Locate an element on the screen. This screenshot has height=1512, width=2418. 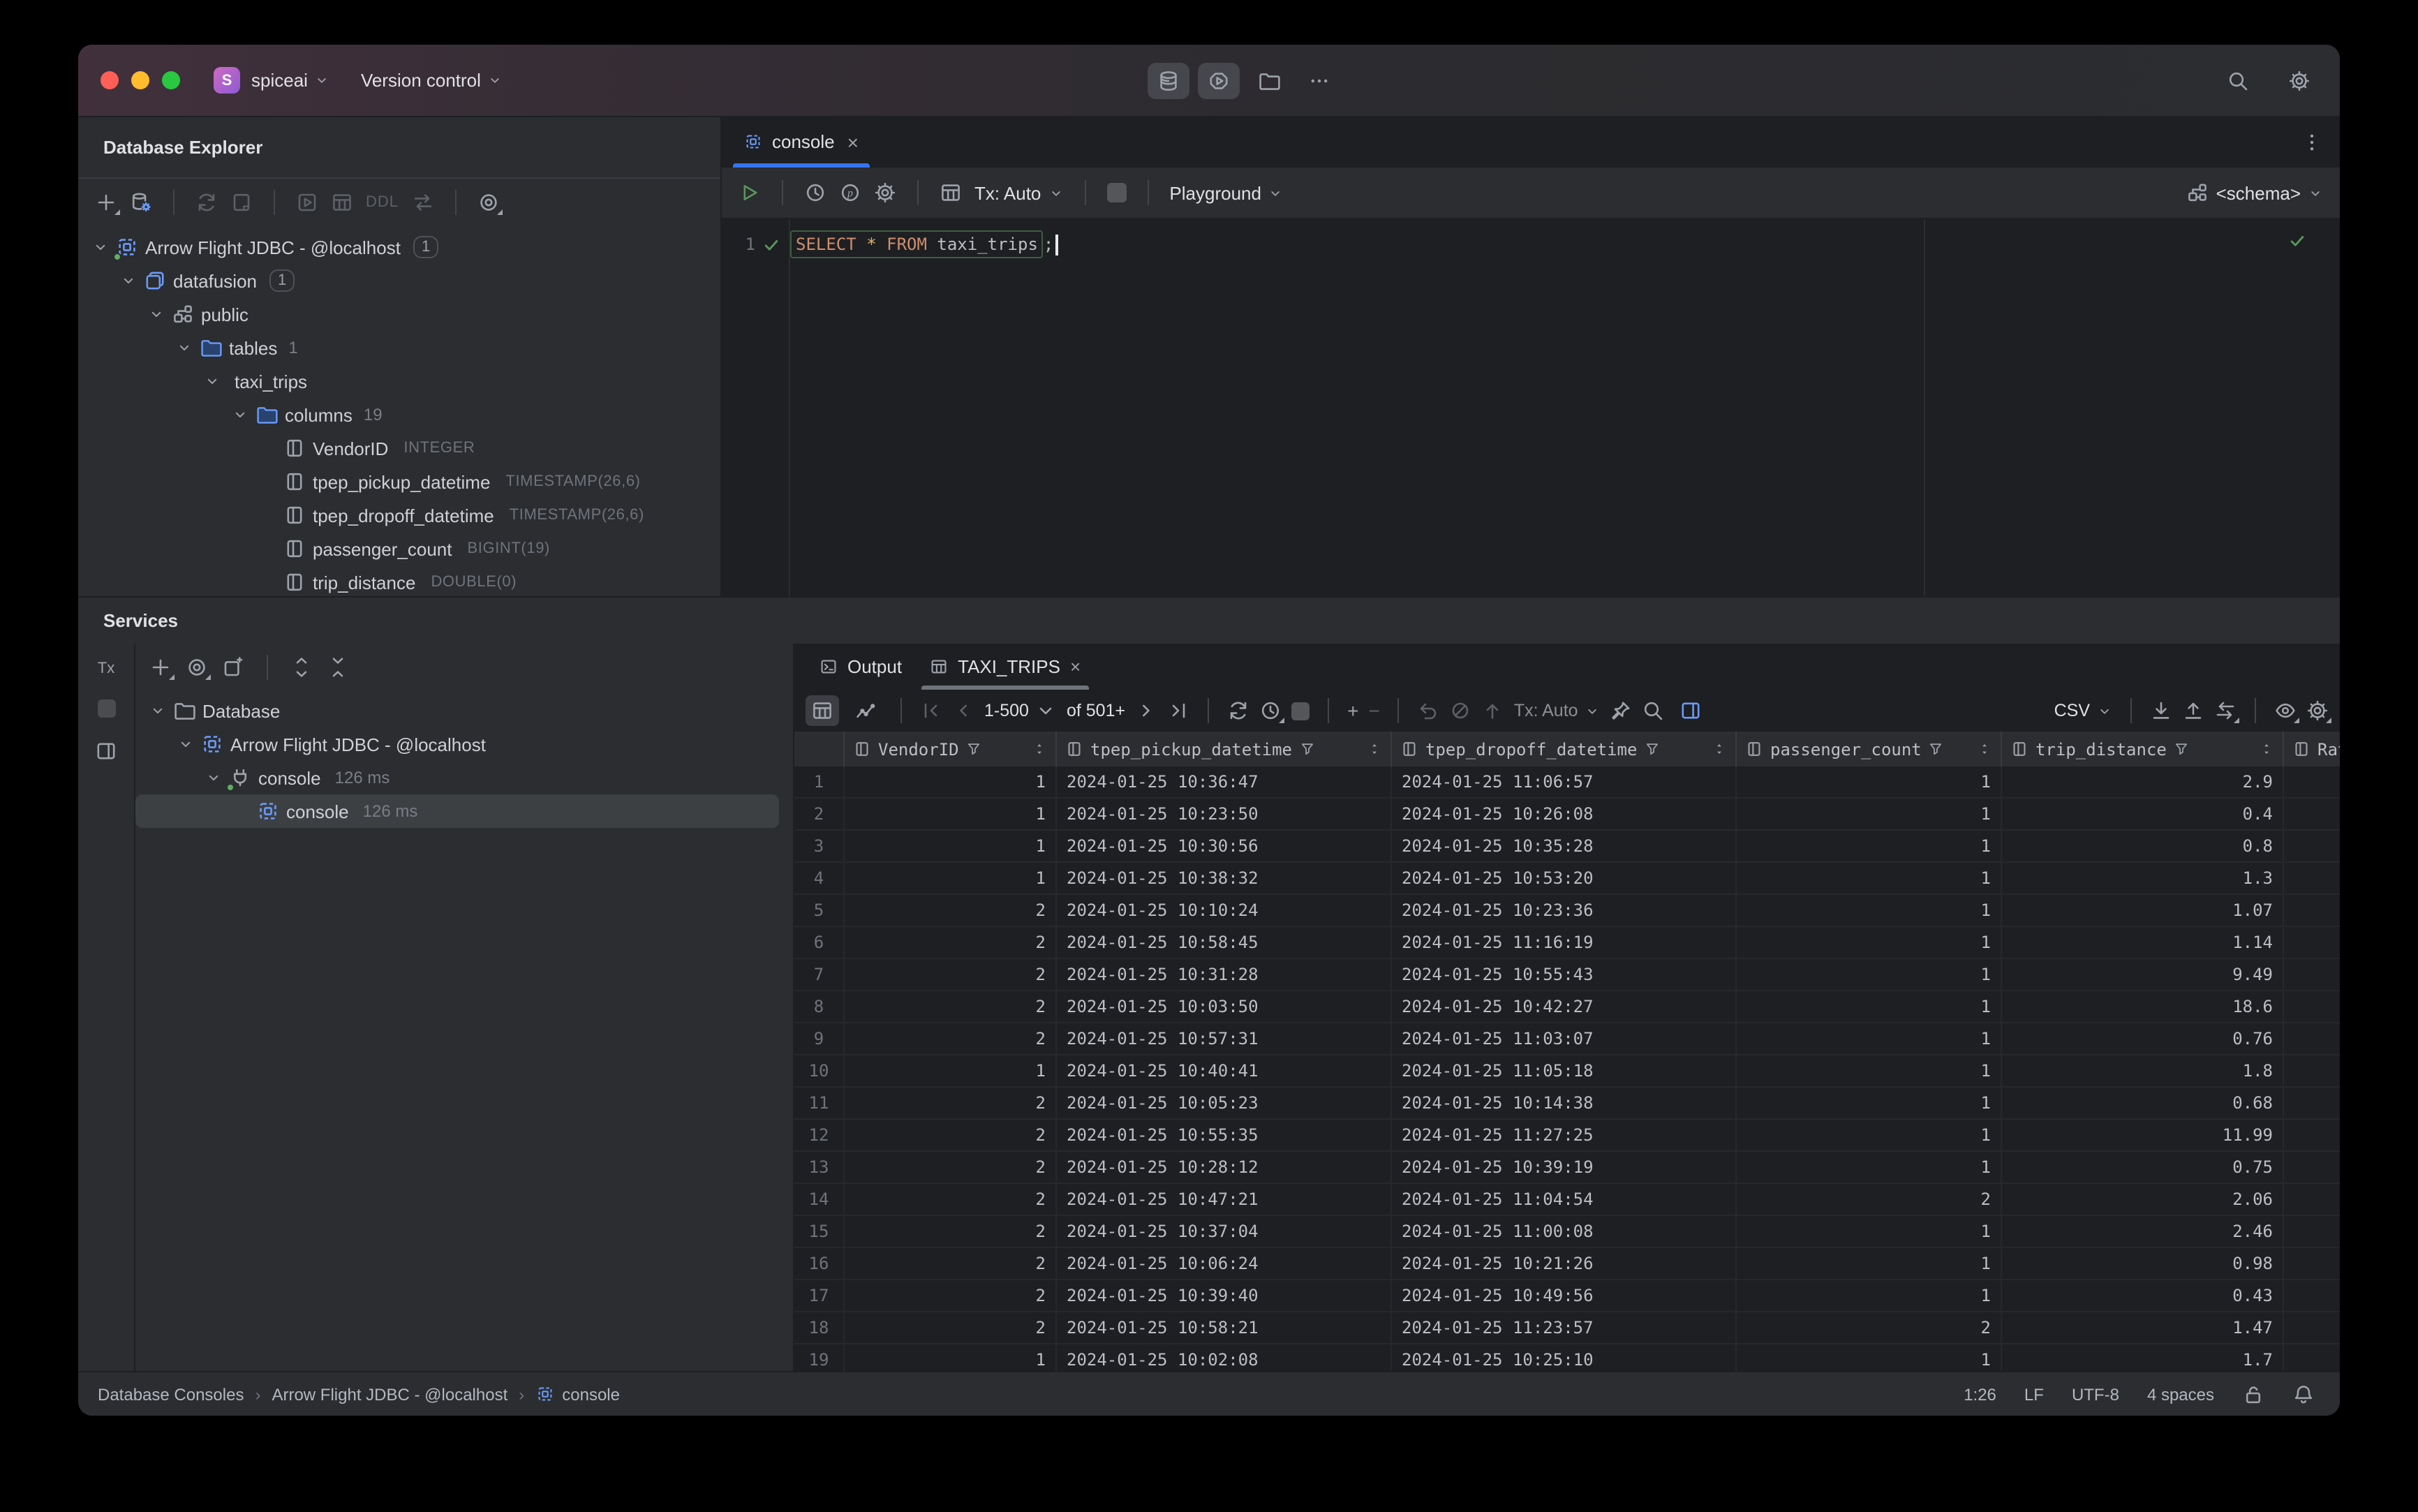
results-tx-mode-select: Tx: Auto is located at coordinates (1557, 710).